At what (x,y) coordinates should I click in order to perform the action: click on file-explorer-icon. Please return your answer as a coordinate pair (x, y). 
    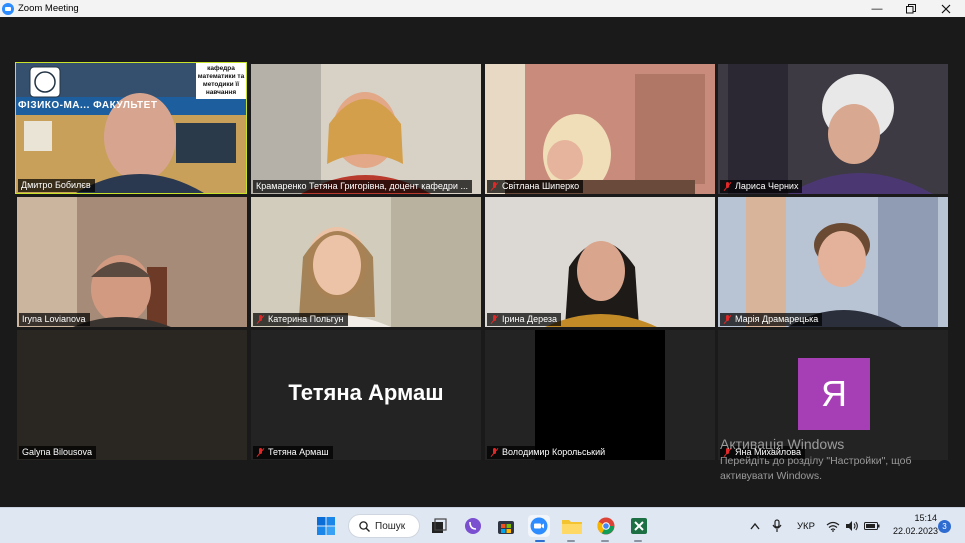
    Looking at the image, I should click on (572, 527).